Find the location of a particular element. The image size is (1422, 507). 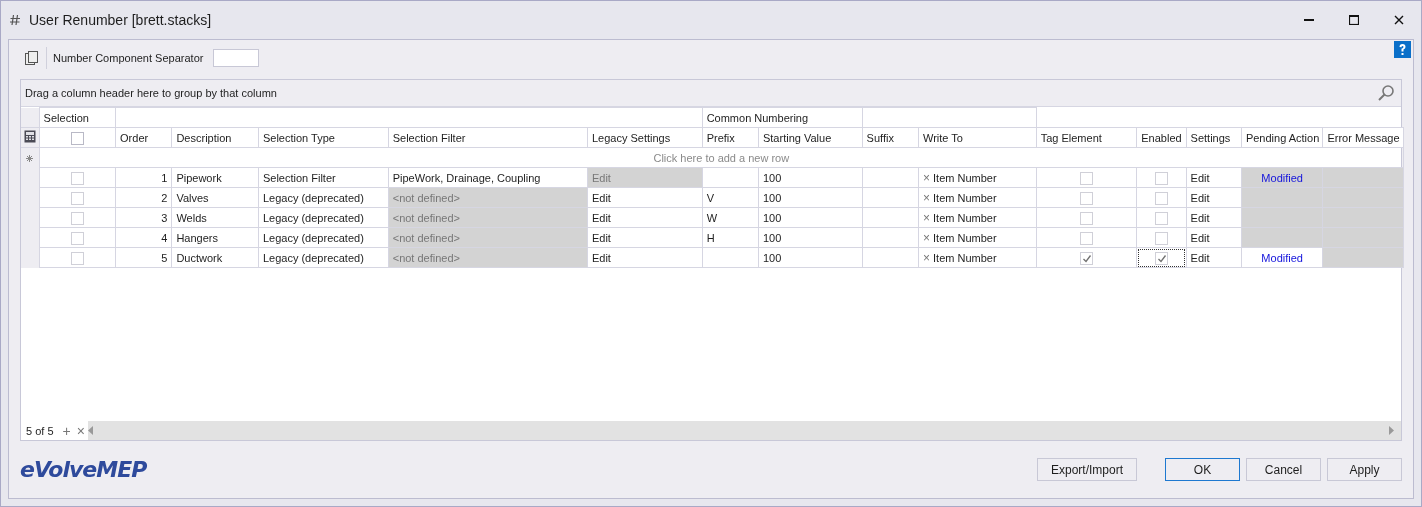

table-cell: Hangers is located at coordinates (197, 237).